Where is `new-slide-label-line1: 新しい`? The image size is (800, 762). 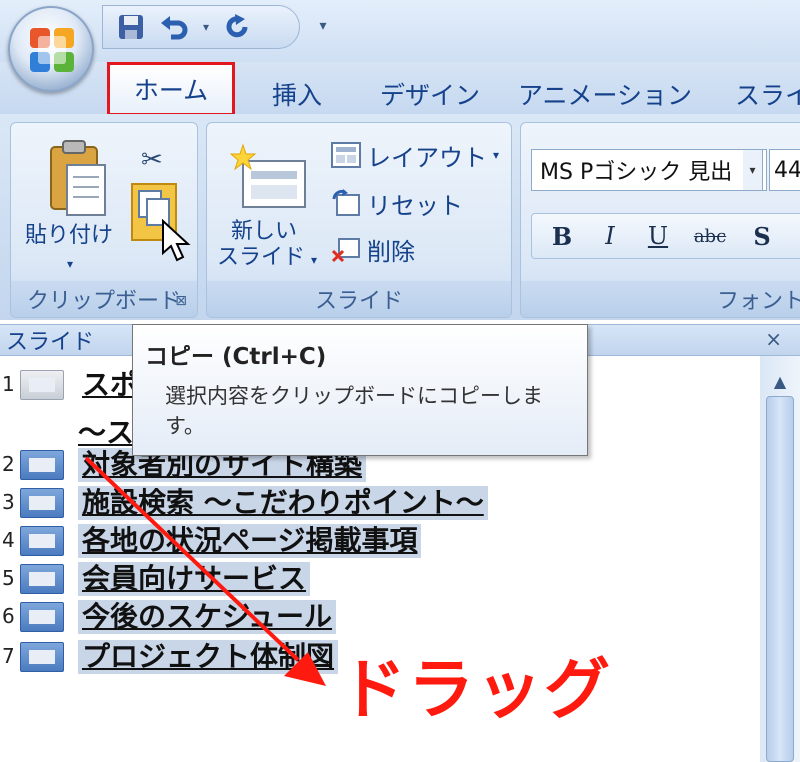
new-slide-label-line1: 新しい is located at coordinates (264, 232).